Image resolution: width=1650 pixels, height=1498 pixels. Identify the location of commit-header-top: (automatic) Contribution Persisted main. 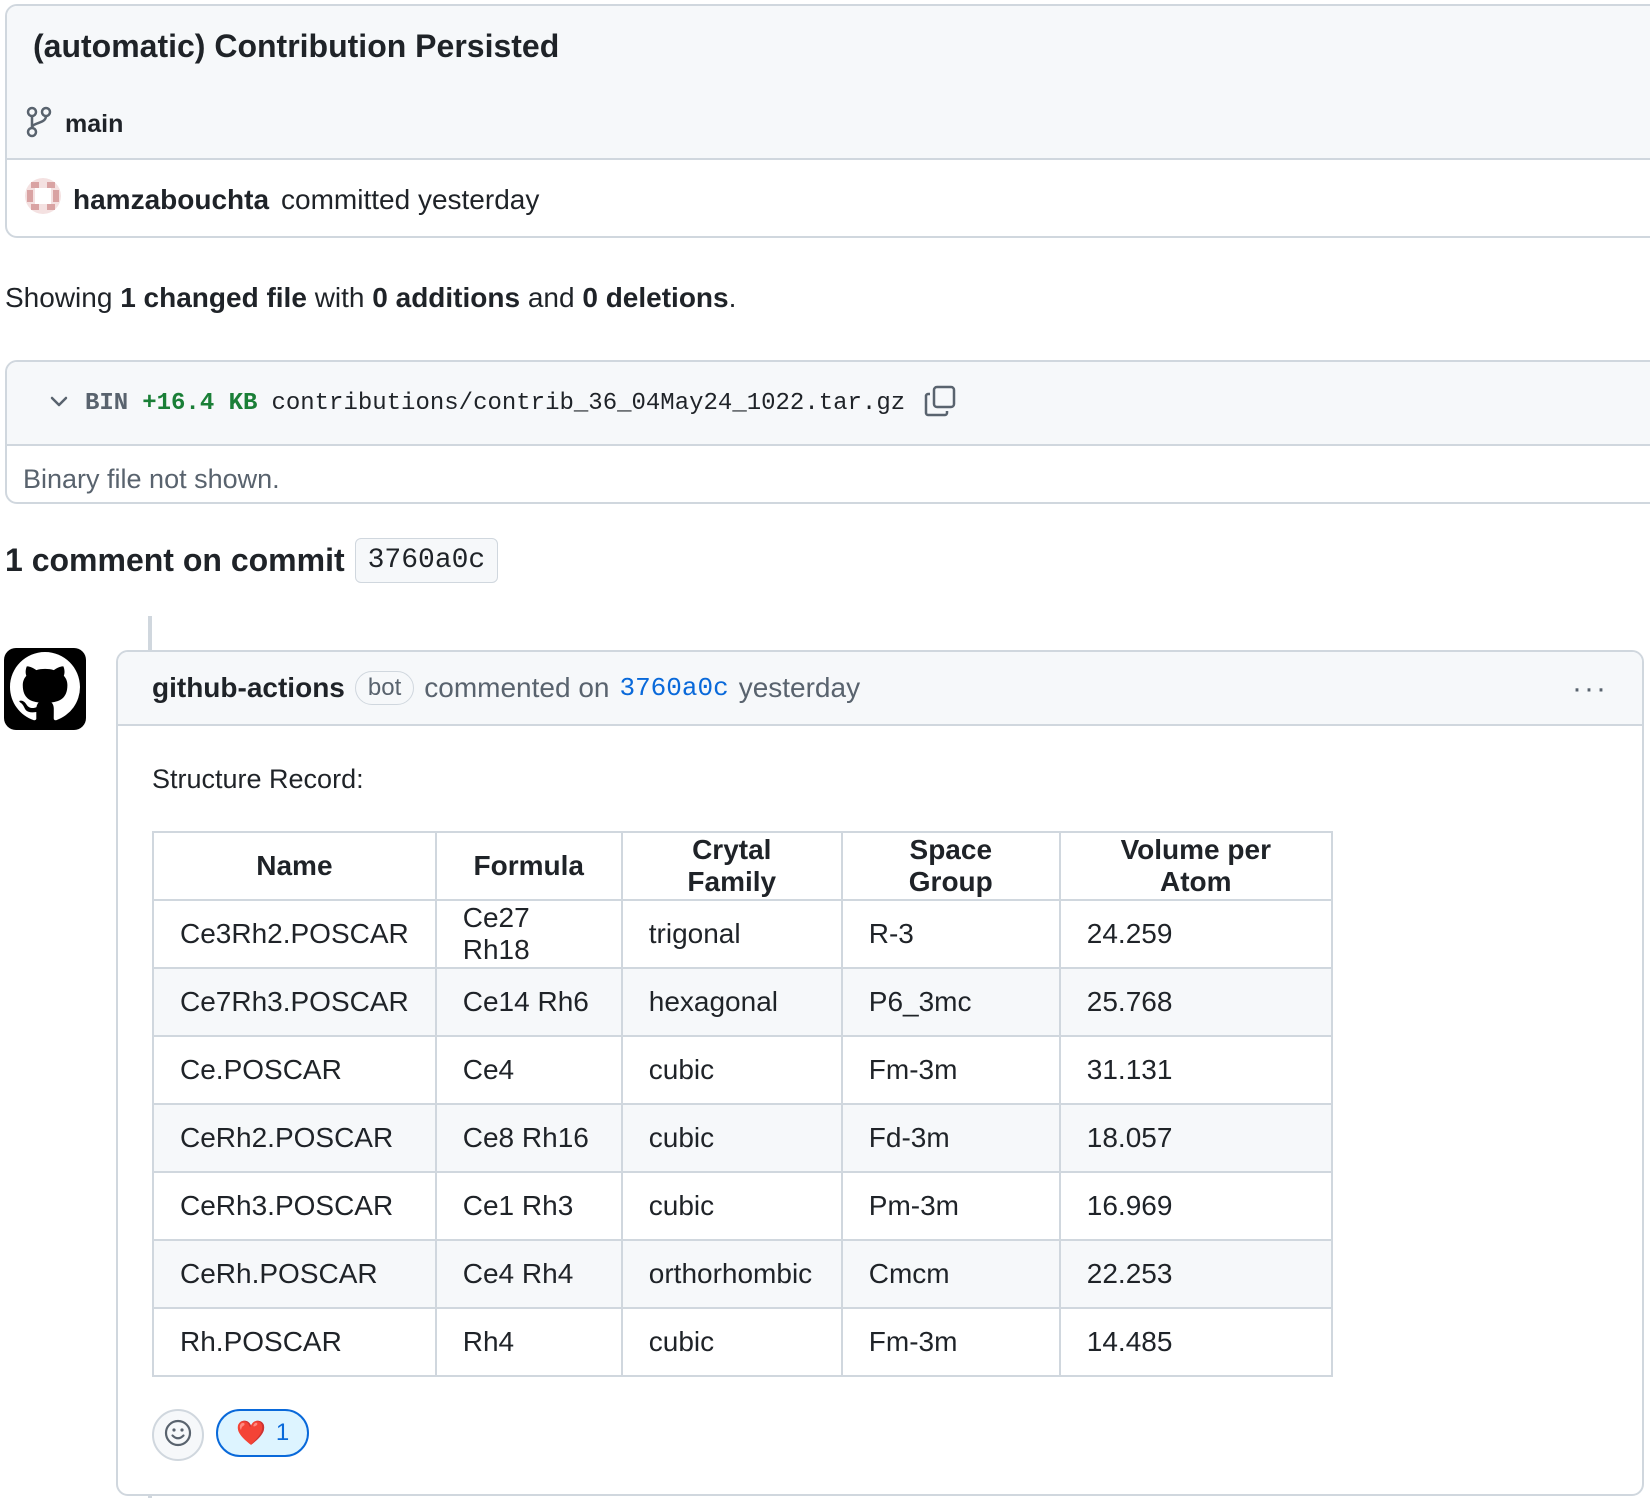
(828, 83).